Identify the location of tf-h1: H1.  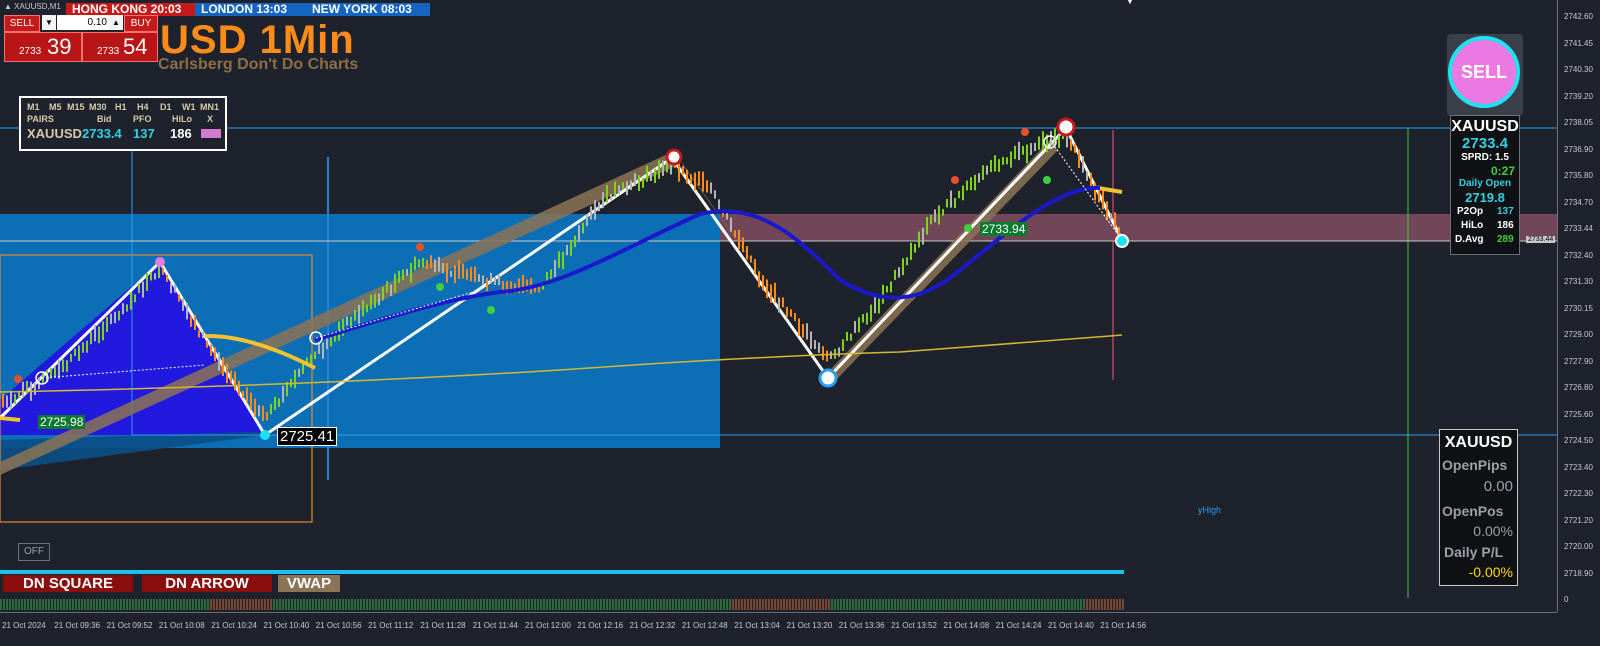
(121, 107).